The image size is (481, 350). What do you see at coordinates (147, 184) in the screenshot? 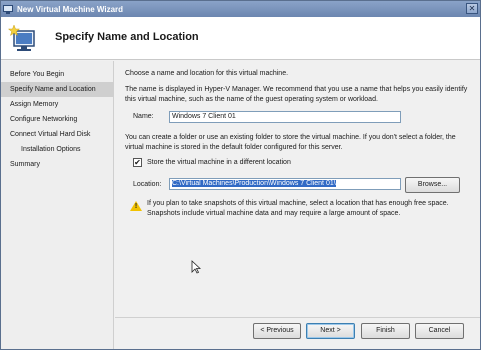
I see `location-label: Location:` at bounding box center [147, 184].